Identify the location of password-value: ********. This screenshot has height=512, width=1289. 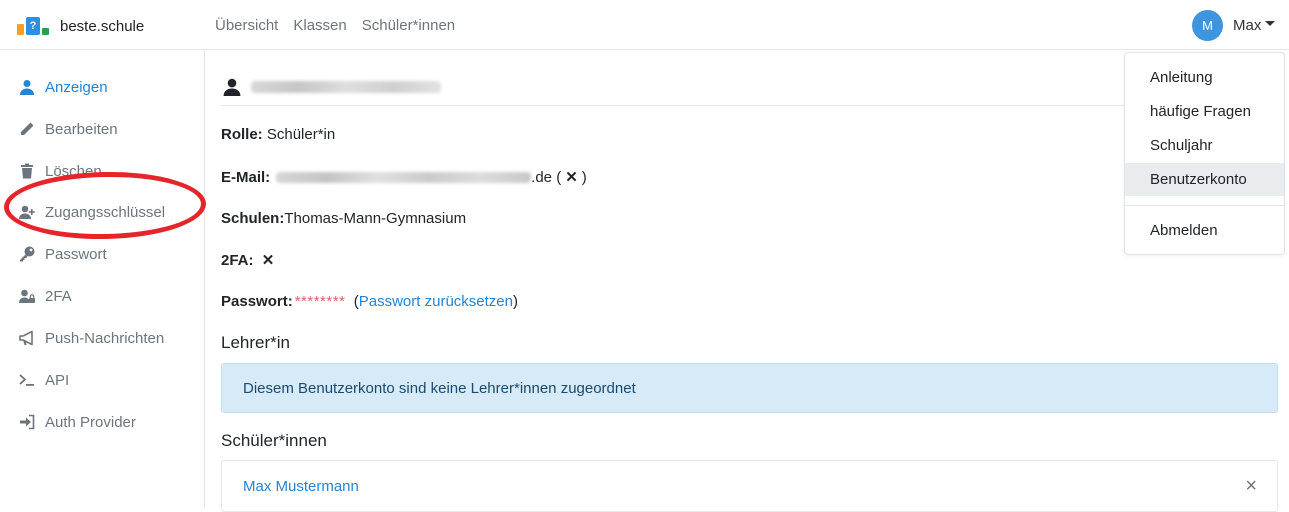
(320, 301).